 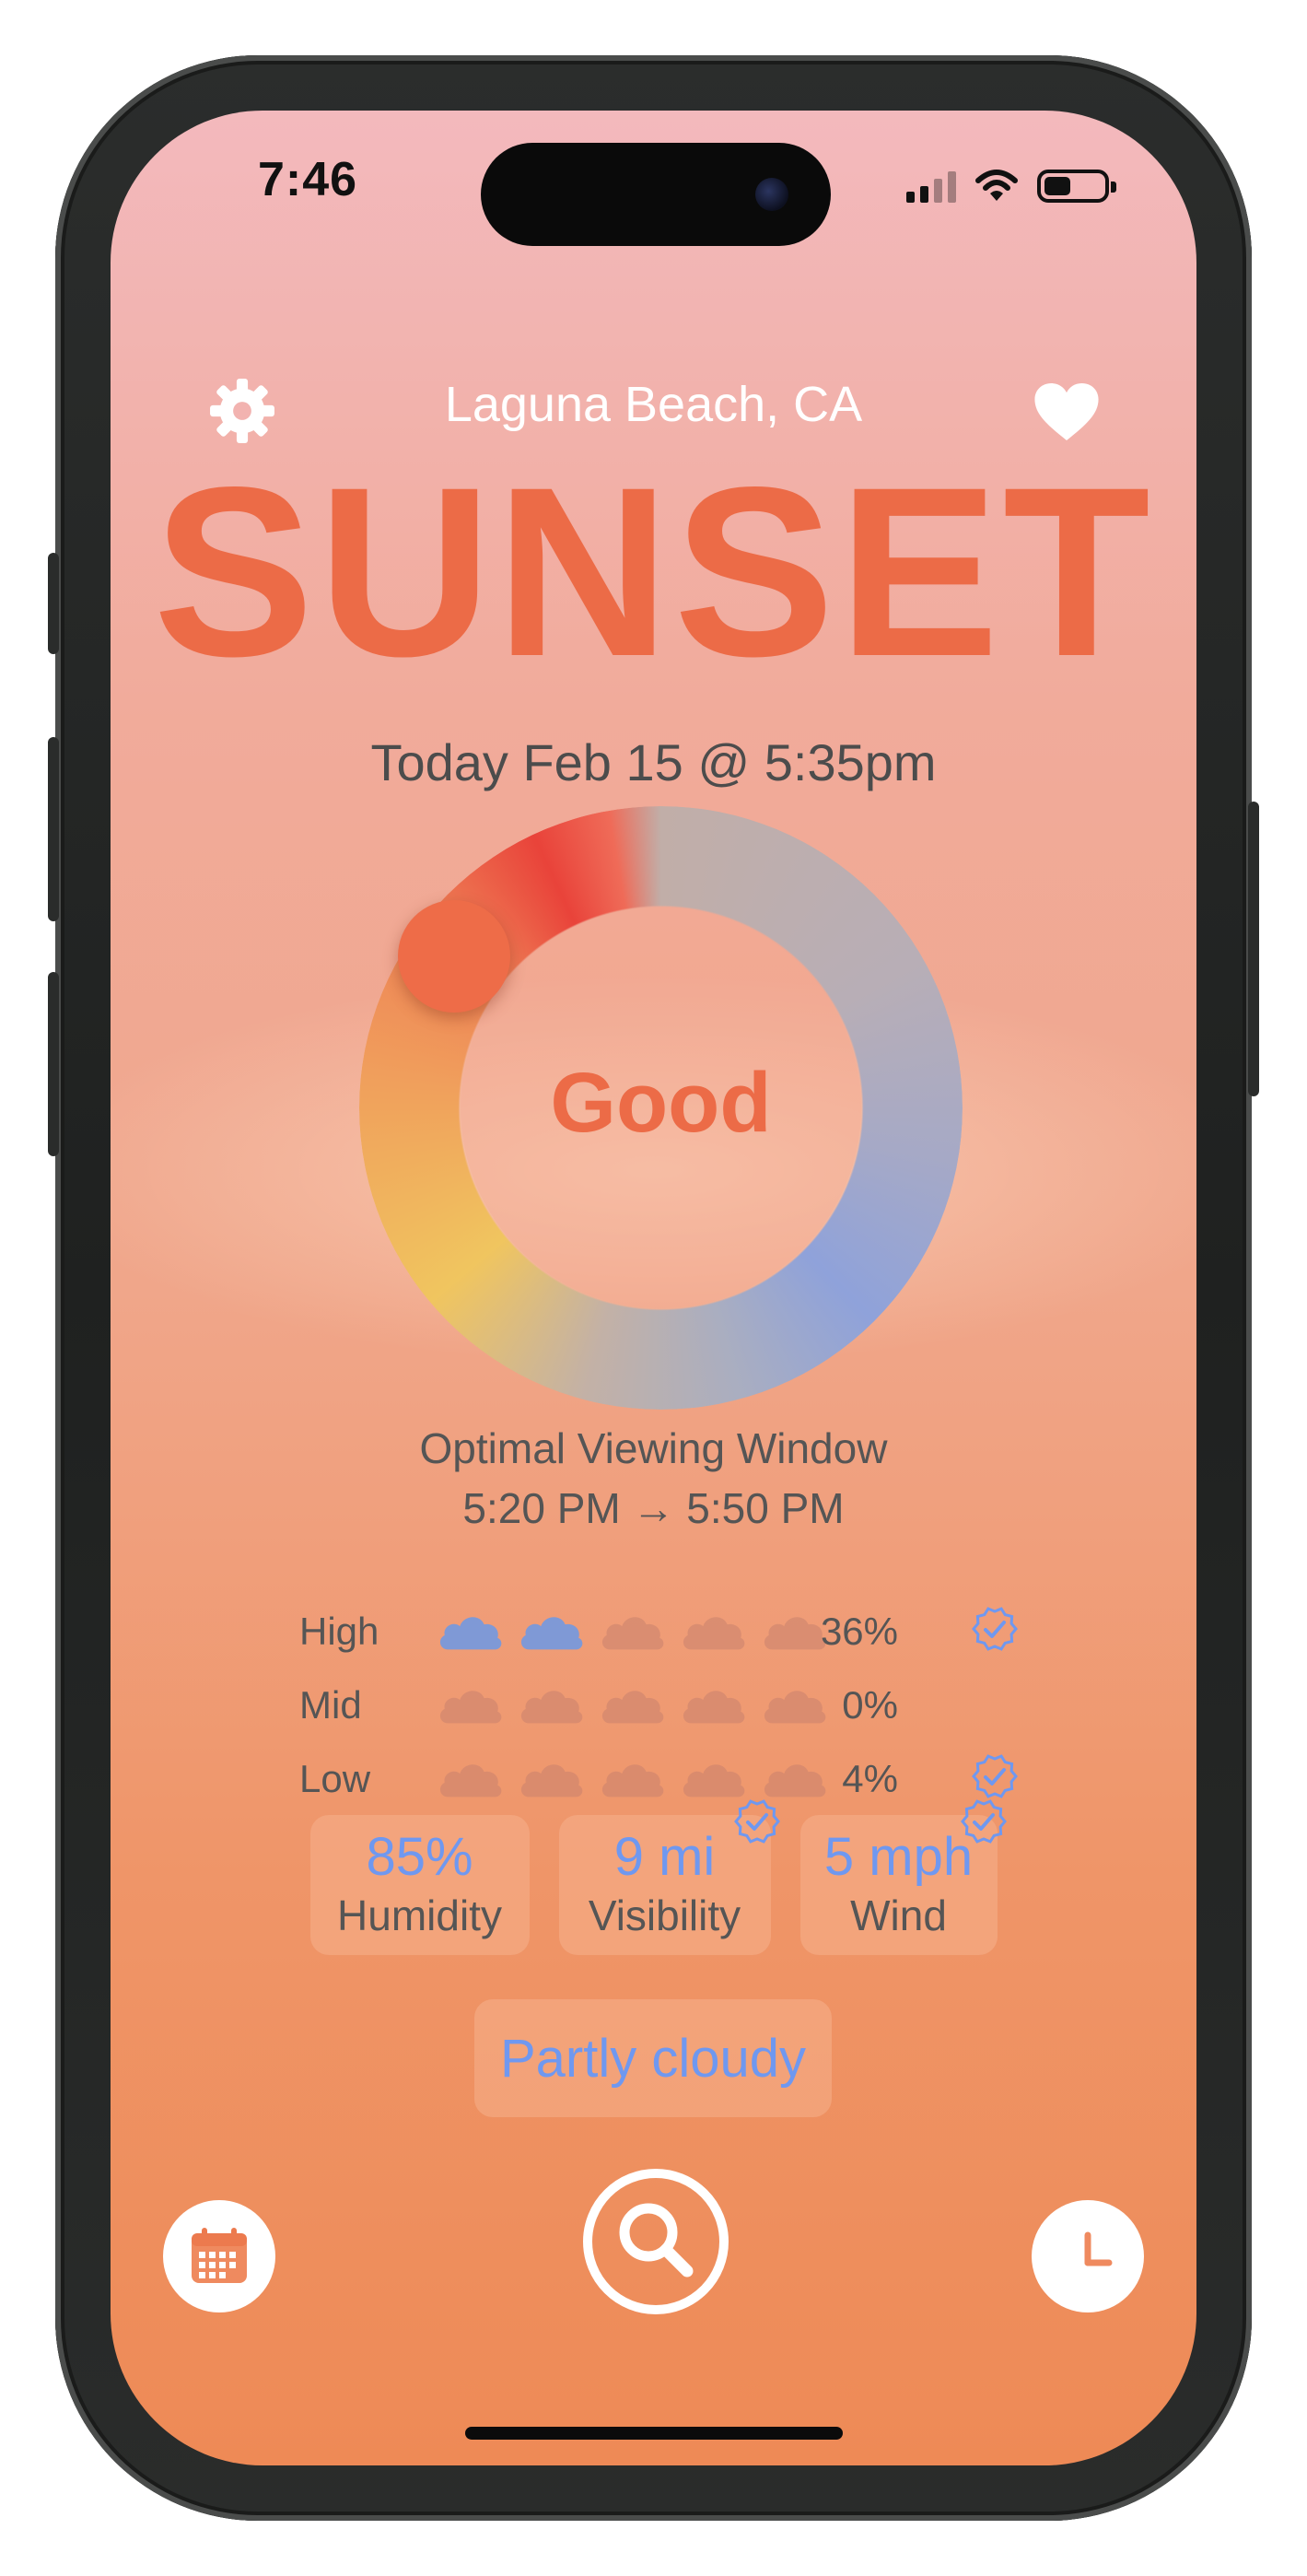 What do you see at coordinates (54, 829) in the screenshot?
I see `volume-up-button` at bounding box center [54, 829].